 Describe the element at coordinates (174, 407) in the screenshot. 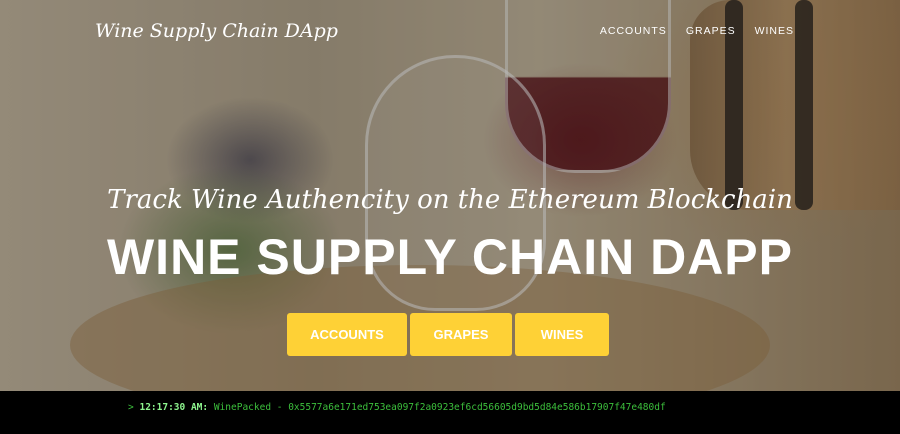

I see `console-timestamp: 12:17:30 AM:` at that location.